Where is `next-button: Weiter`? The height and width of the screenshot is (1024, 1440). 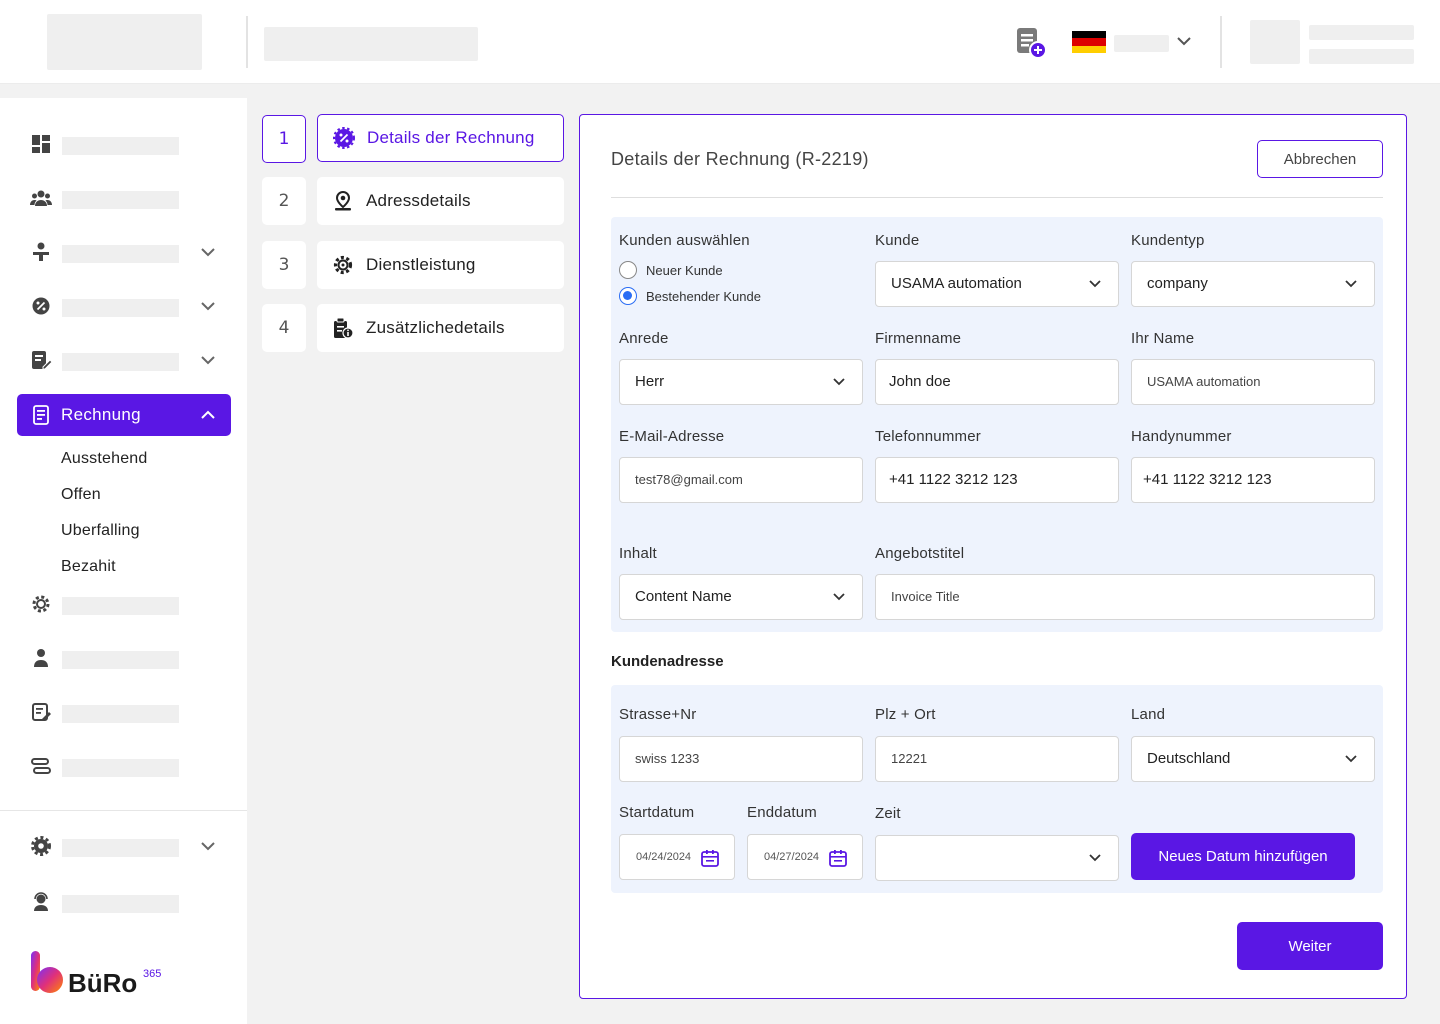 next-button: Weiter is located at coordinates (1310, 946).